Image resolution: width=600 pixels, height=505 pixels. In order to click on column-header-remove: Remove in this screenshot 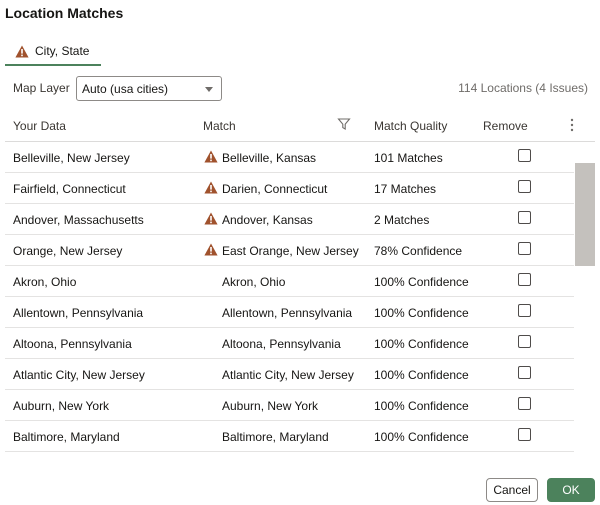, I will do `click(505, 126)`.